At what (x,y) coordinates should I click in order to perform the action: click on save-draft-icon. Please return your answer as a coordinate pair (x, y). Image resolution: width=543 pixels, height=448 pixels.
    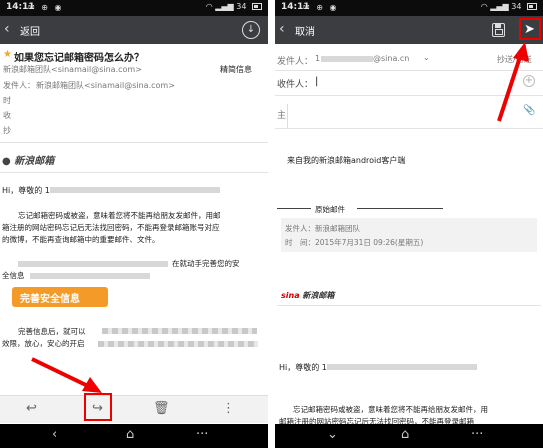
    Looking at the image, I should click on (498, 30).